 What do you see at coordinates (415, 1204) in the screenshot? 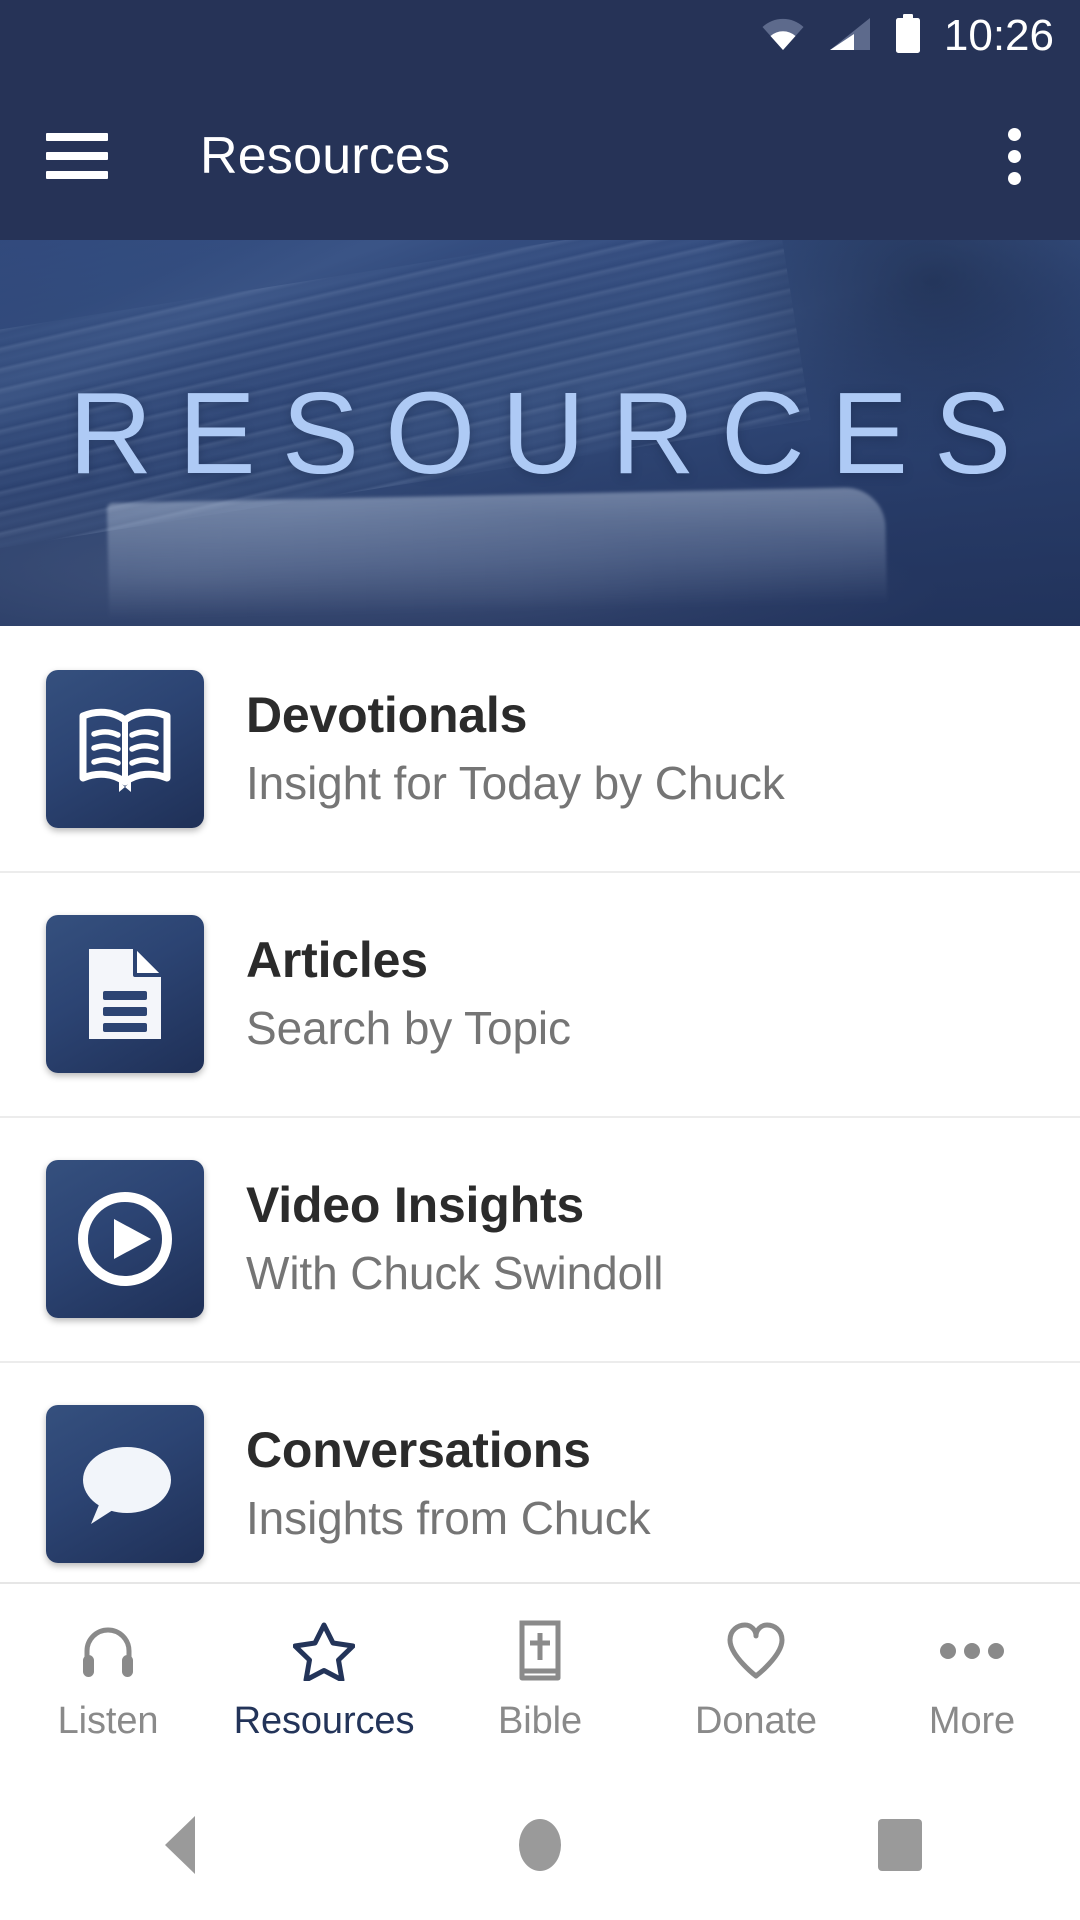
I see `list-item-title: Video Insights` at bounding box center [415, 1204].